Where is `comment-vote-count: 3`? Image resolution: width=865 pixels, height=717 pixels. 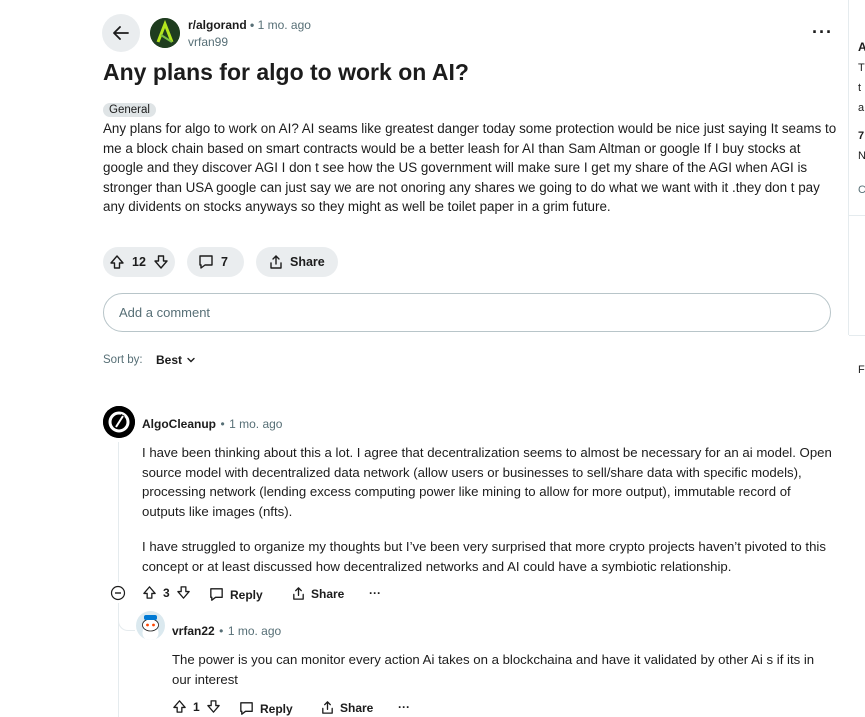 comment-vote-count: 3 is located at coordinates (166, 592).